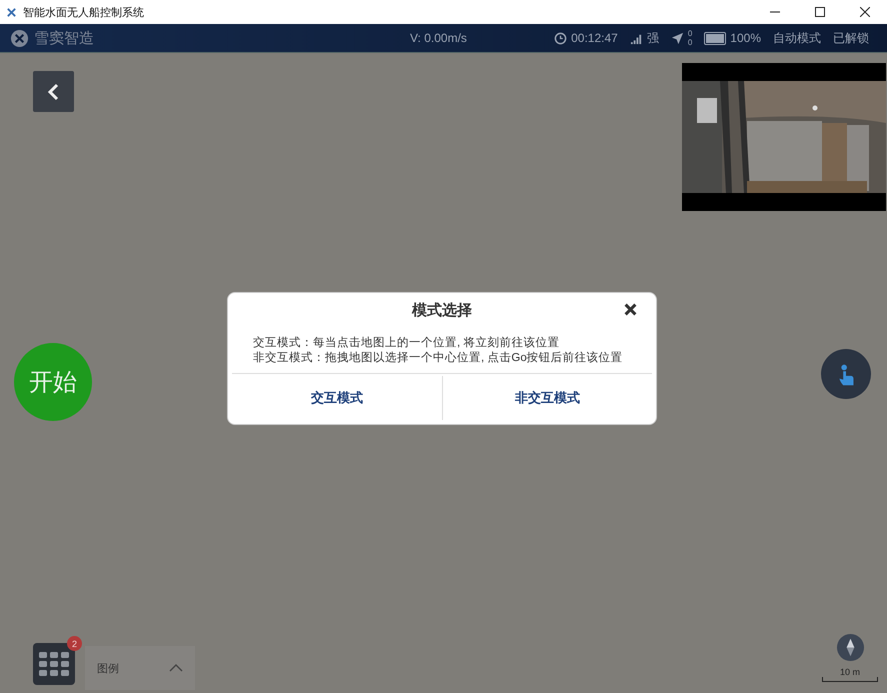 Image resolution: width=887 pixels, height=693 pixels. Describe the element at coordinates (677, 38) in the screenshot. I see `navigation-arrow-icon` at that location.